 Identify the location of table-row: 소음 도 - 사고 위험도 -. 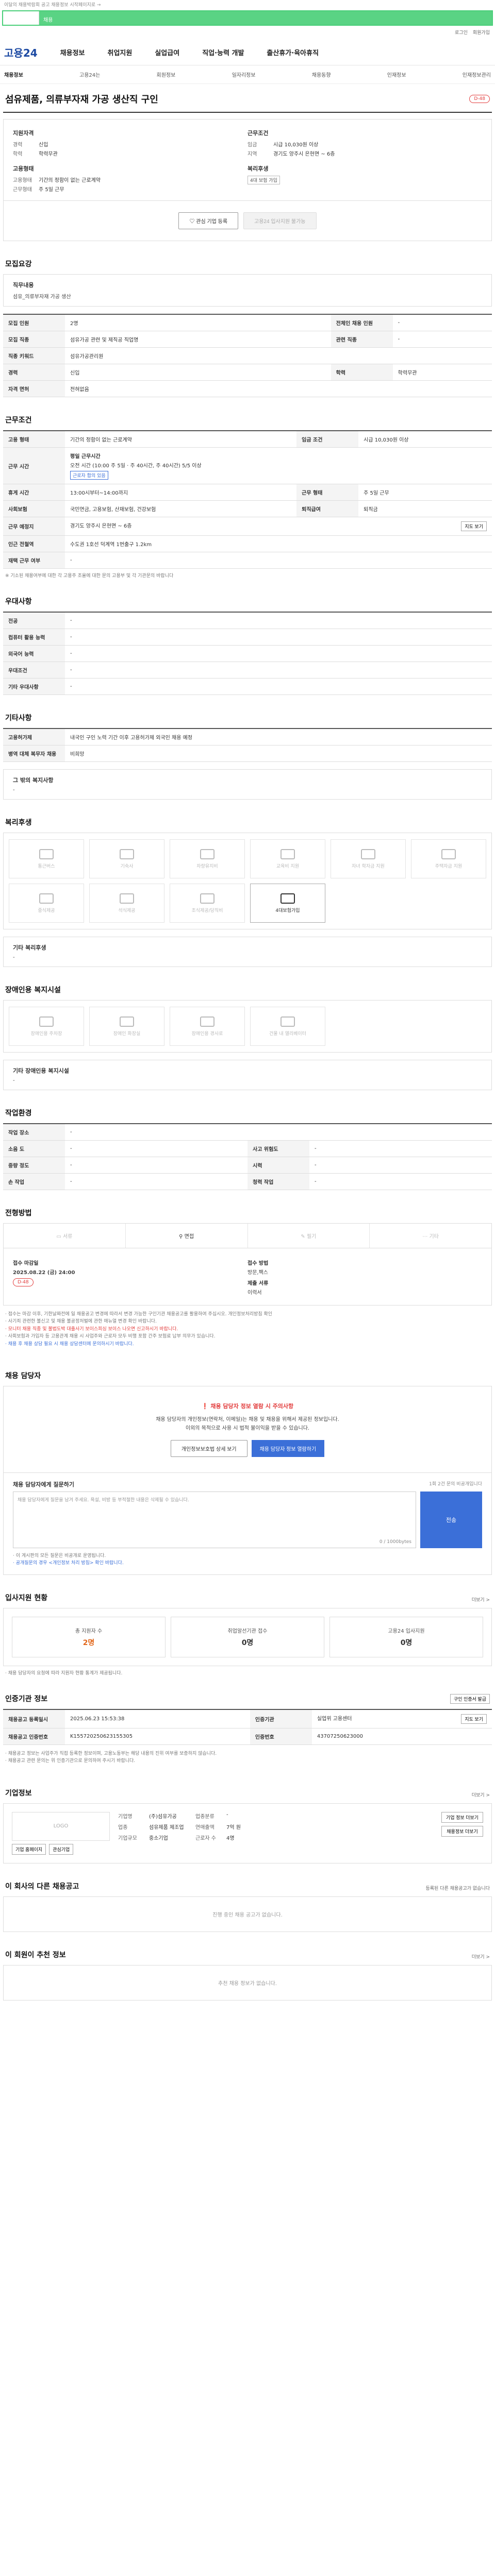
(247, 1148).